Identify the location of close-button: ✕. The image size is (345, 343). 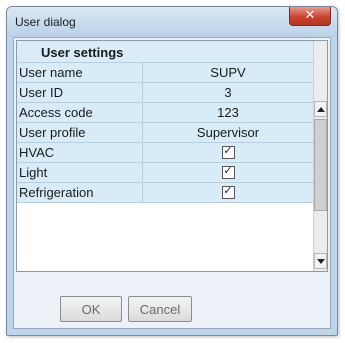
(310, 16).